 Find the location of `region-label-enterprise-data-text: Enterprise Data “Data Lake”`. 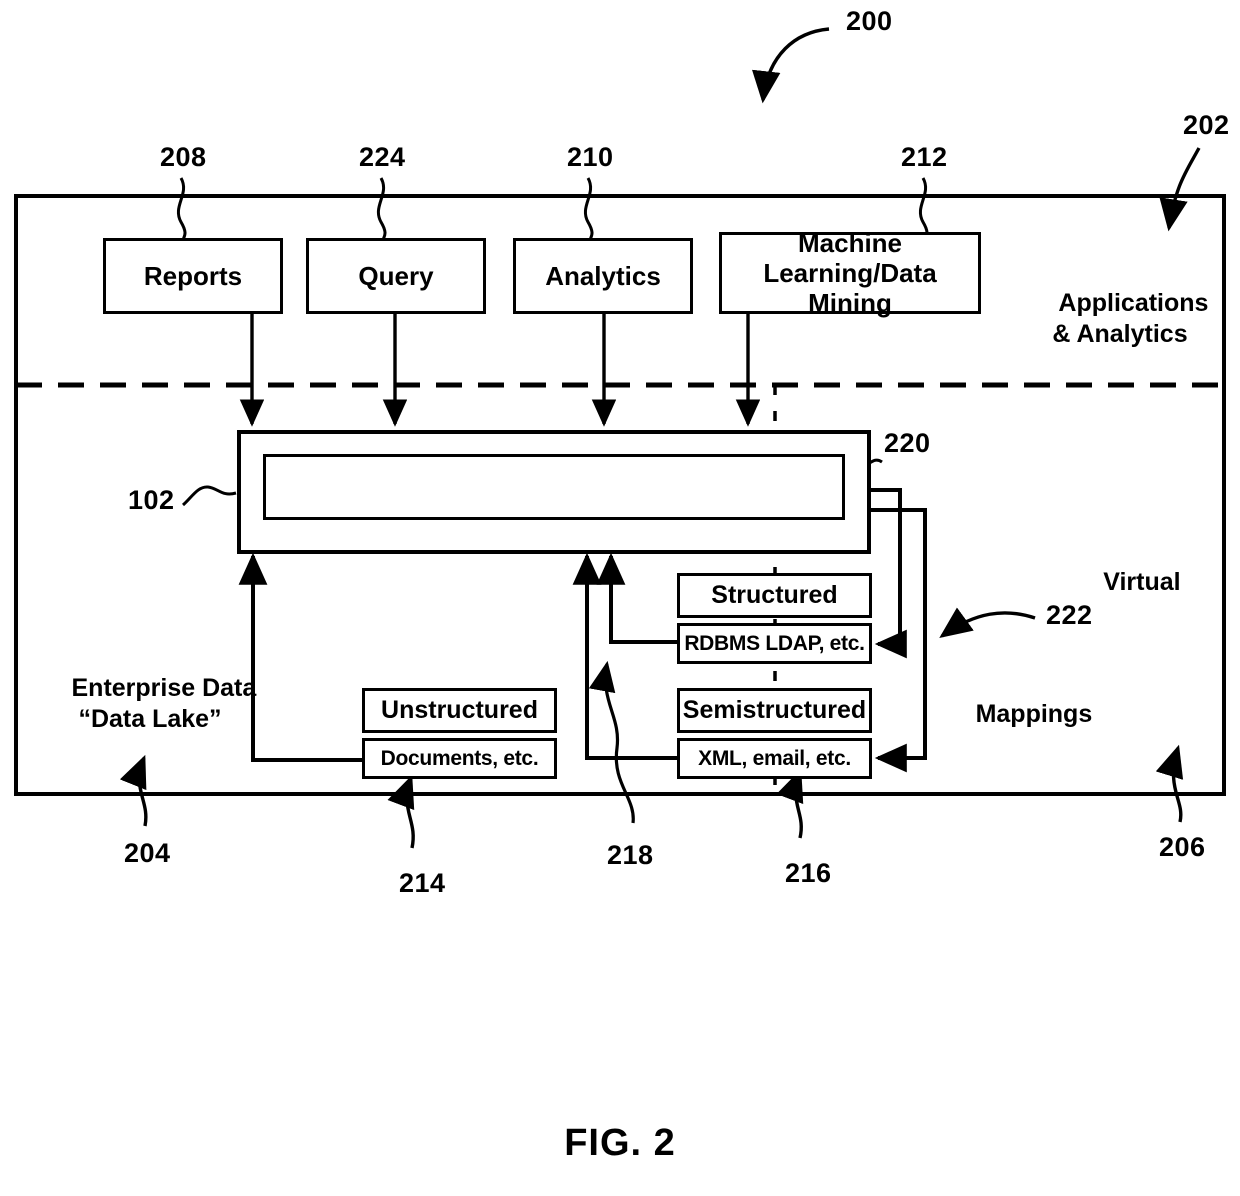

region-label-enterprise-data-text: Enterprise Data “Data Lake” is located at coordinates (164, 703).